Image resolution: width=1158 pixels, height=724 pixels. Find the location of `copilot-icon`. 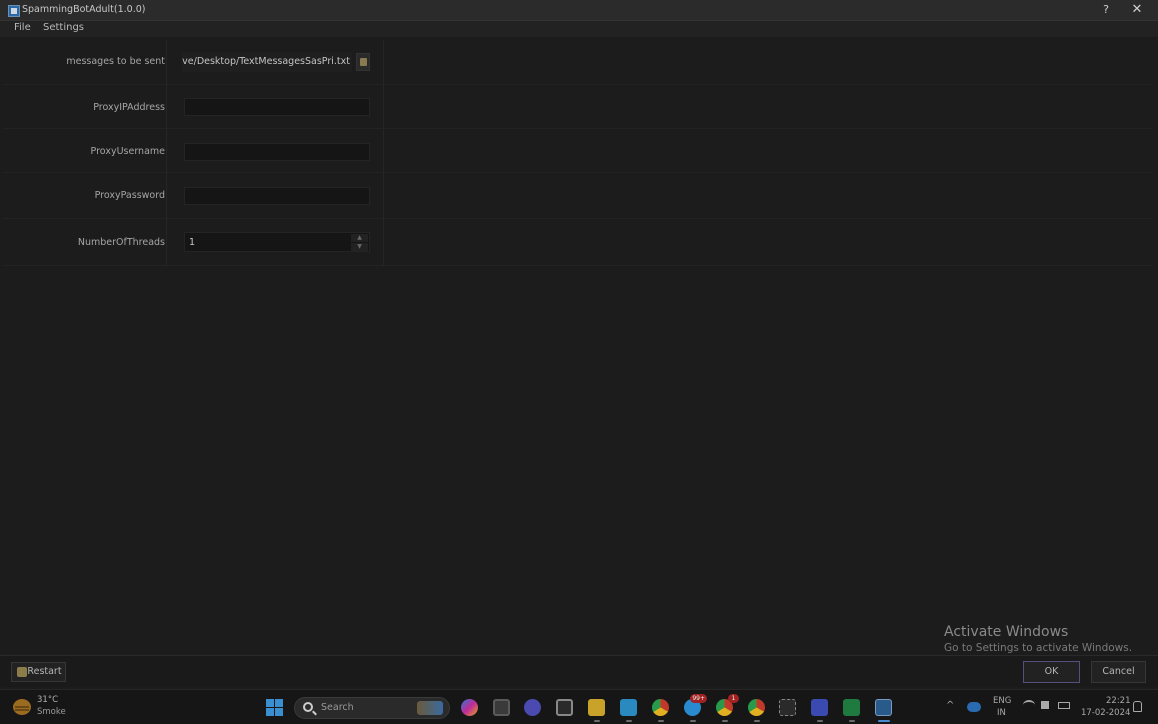

copilot-icon is located at coordinates (469, 707).